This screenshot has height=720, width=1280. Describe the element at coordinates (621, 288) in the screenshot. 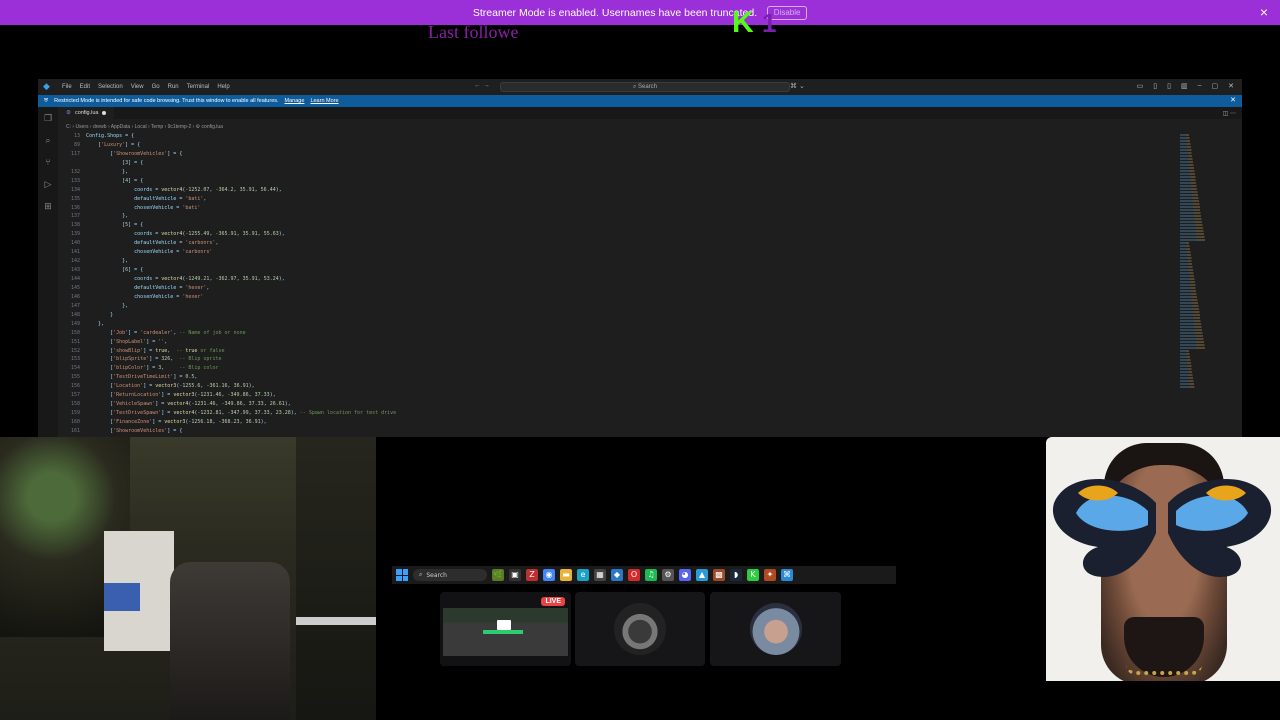

I see `code-line: 145 defaultVehicle = 'hexer',` at that location.